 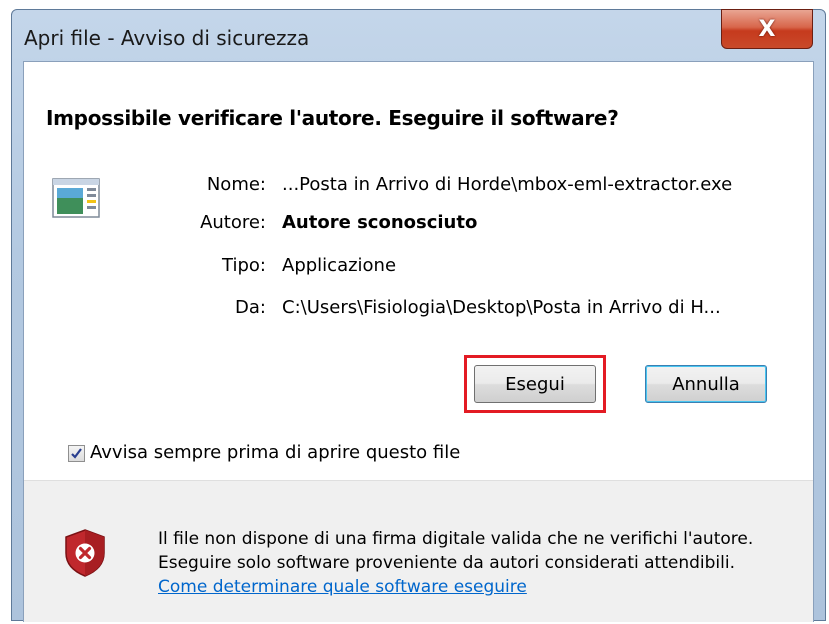 What do you see at coordinates (342, 587) in the screenshot?
I see `help-link: Come determinare quale software eseguire` at bounding box center [342, 587].